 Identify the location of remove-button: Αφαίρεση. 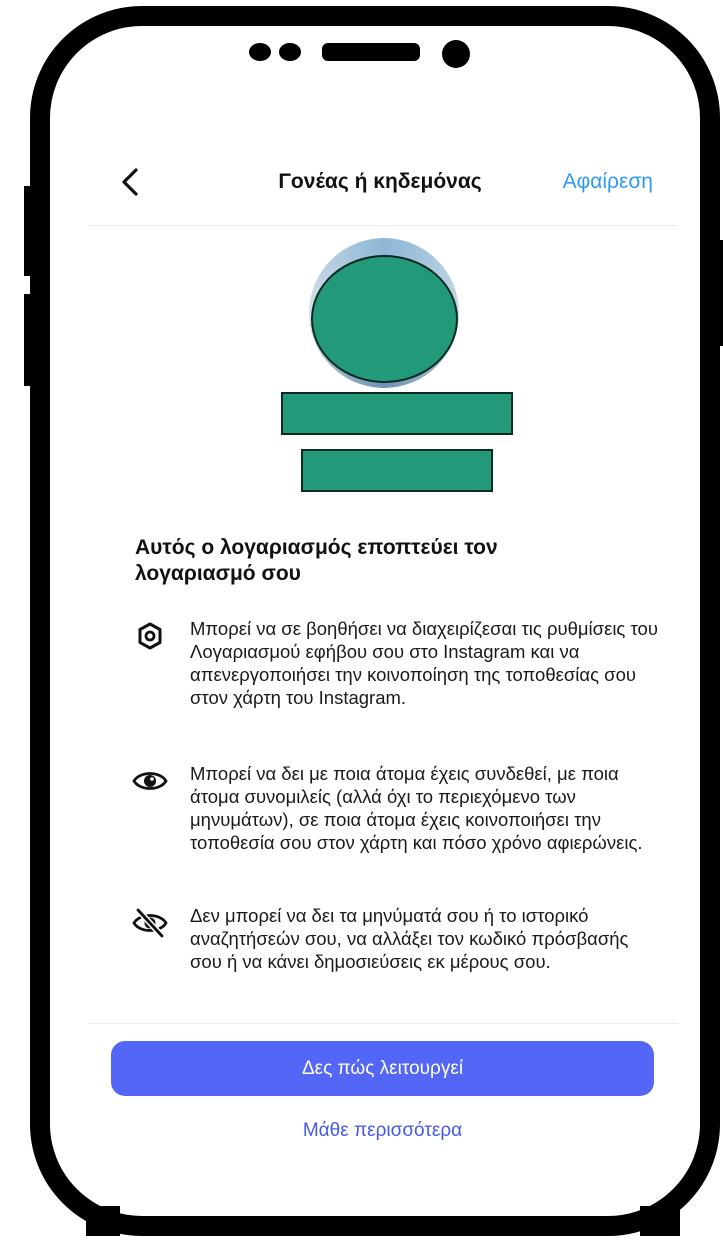
(608, 182).